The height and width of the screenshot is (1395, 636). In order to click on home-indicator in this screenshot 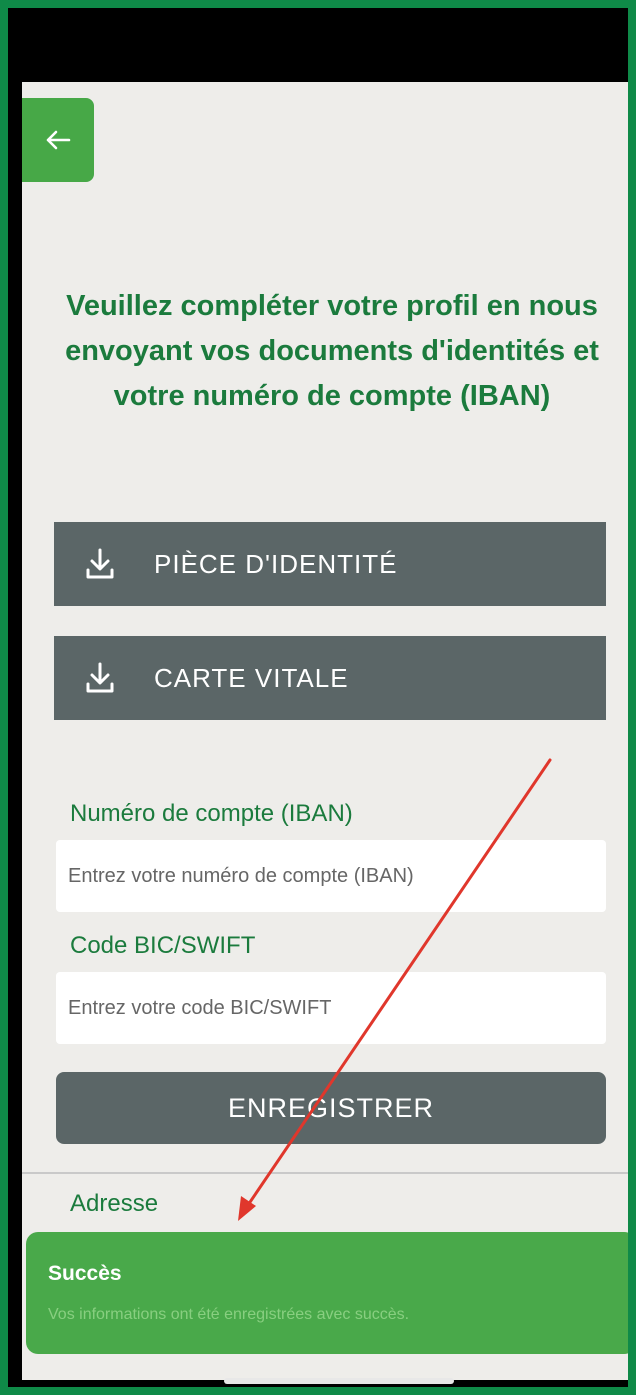, I will do `click(339, 1381)`.